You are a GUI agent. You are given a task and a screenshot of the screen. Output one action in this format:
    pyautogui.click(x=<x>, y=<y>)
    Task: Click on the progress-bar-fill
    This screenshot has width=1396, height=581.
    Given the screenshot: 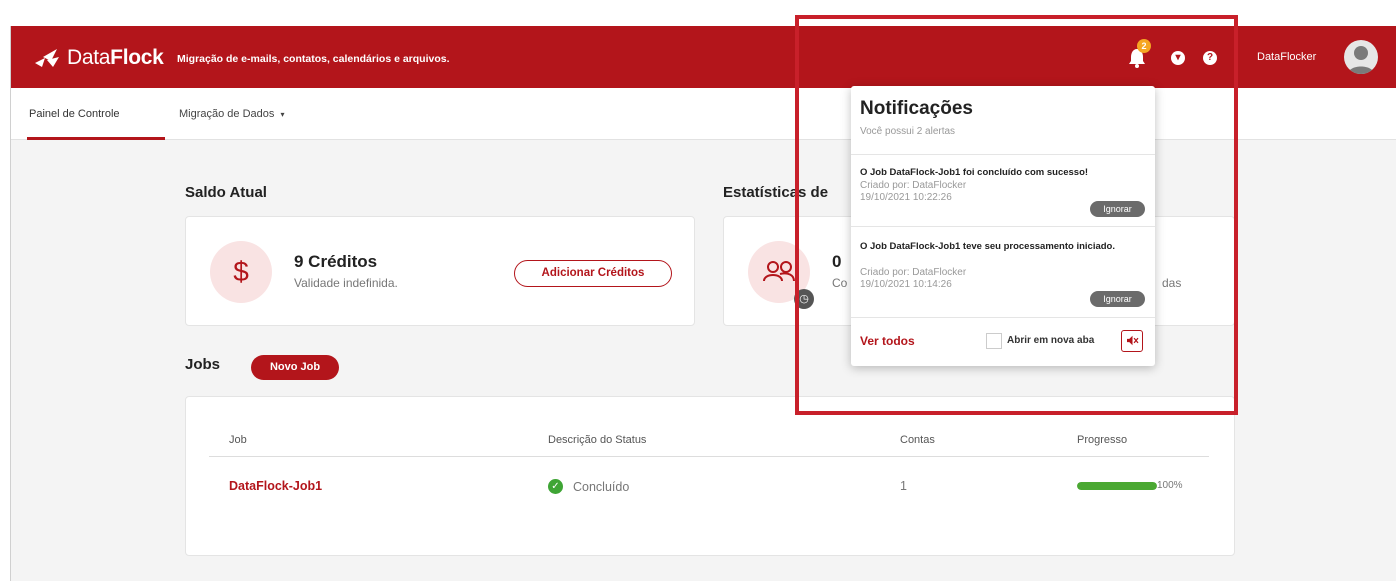 What is the action you would take?
    pyautogui.click(x=1117, y=486)
    